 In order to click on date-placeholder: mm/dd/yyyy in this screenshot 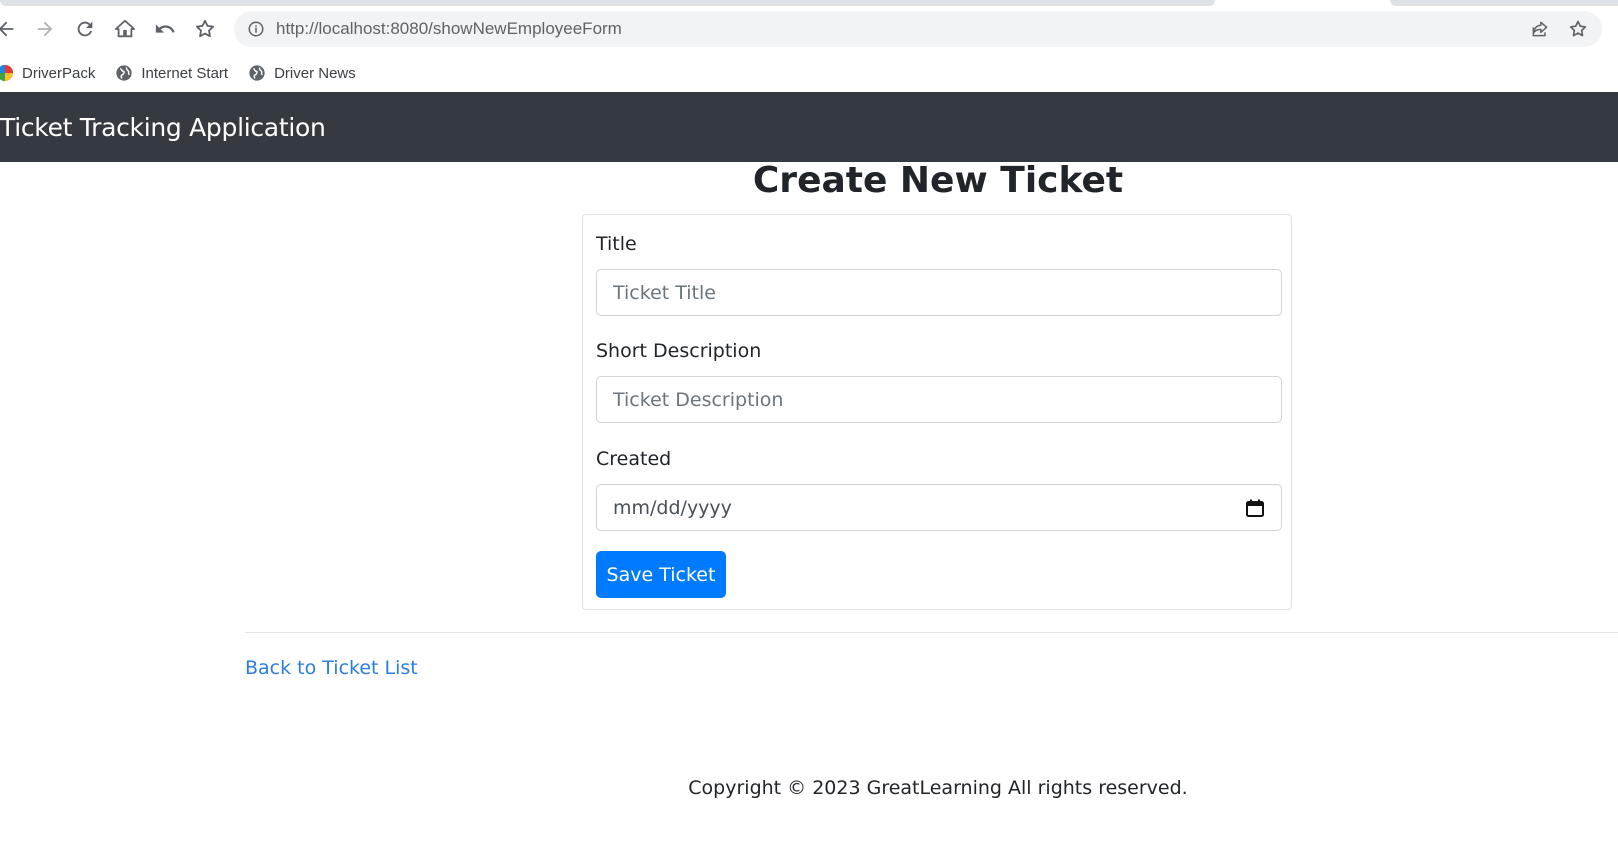, I will do `click(672, 507)`.